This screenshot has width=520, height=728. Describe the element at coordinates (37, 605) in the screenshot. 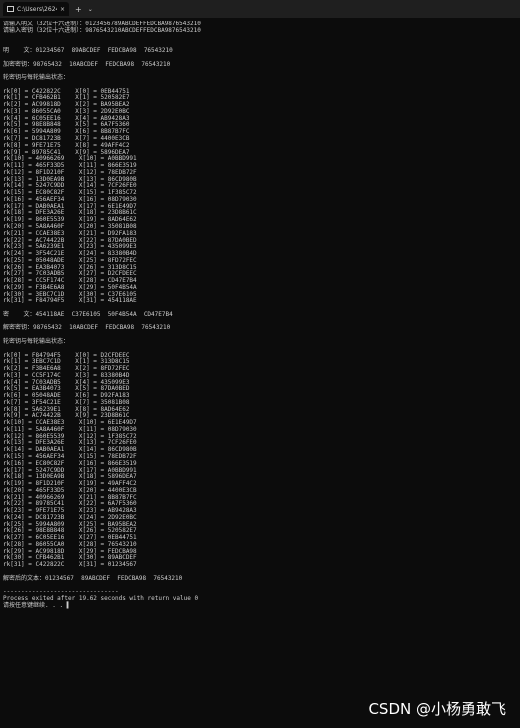

I see `console-line: 请按任意键继续. . . ▌` at that location.